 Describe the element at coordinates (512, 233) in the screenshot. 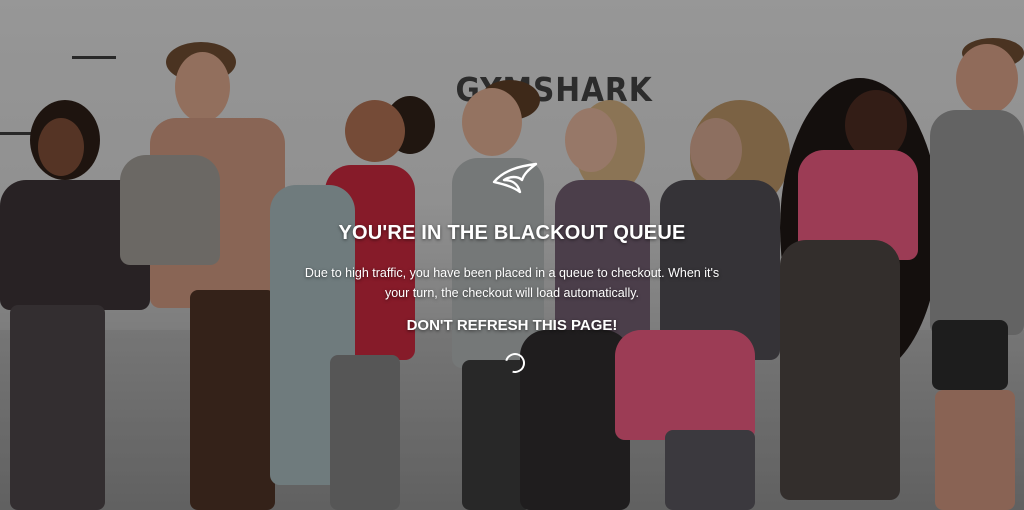

I see `queue-title: YOU'RE IN THE BLACKOUT QUEUE` at that location.